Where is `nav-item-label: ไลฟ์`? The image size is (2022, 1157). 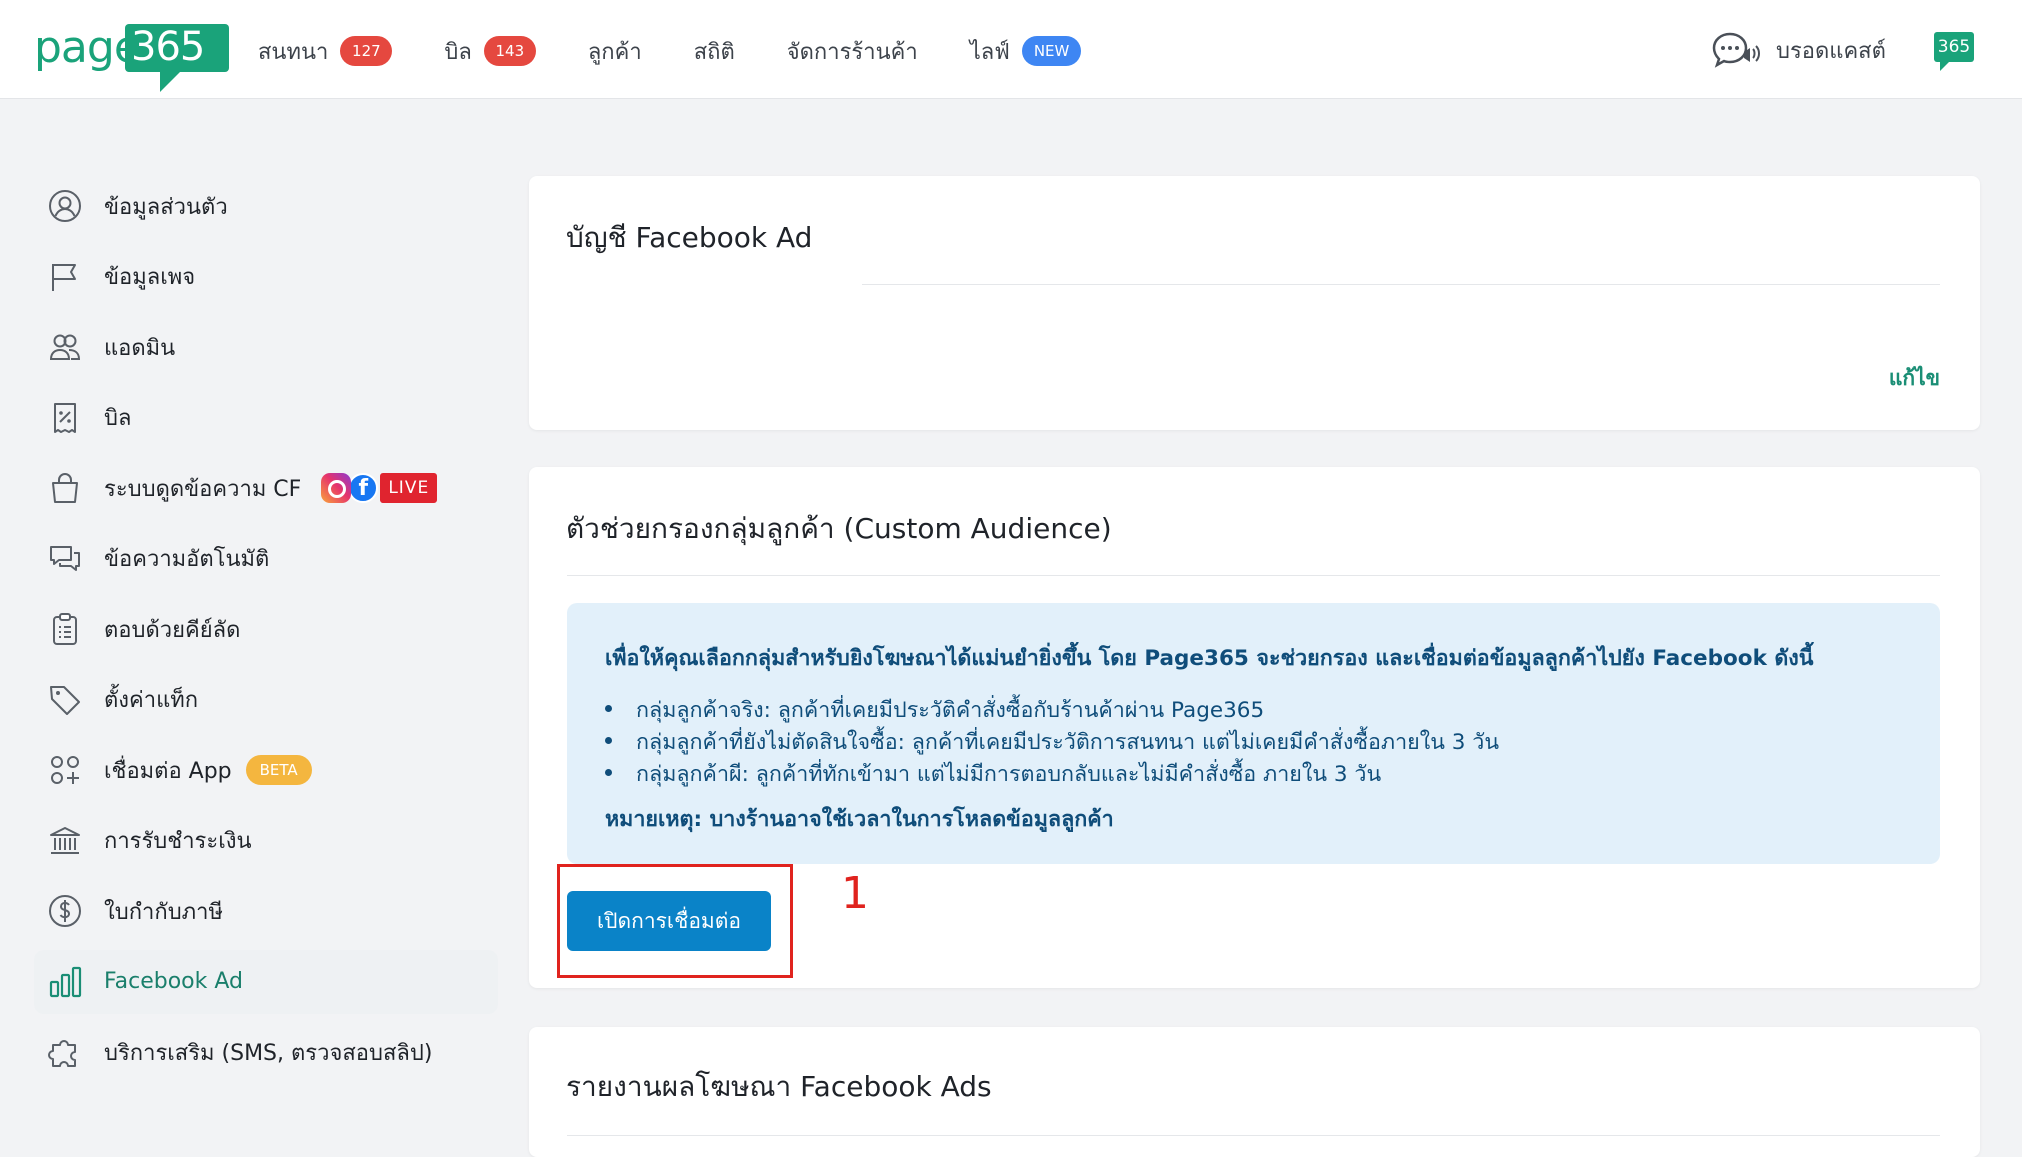
nav-item-label: ไลฟ์ is located at coordinates (989, 52).